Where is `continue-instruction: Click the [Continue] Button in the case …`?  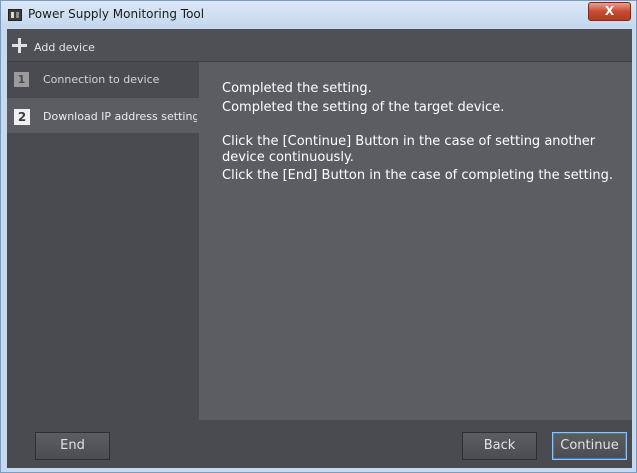
continue-instruction: Click the [Continue] Button in the case … is located at coordinates (409, 149).